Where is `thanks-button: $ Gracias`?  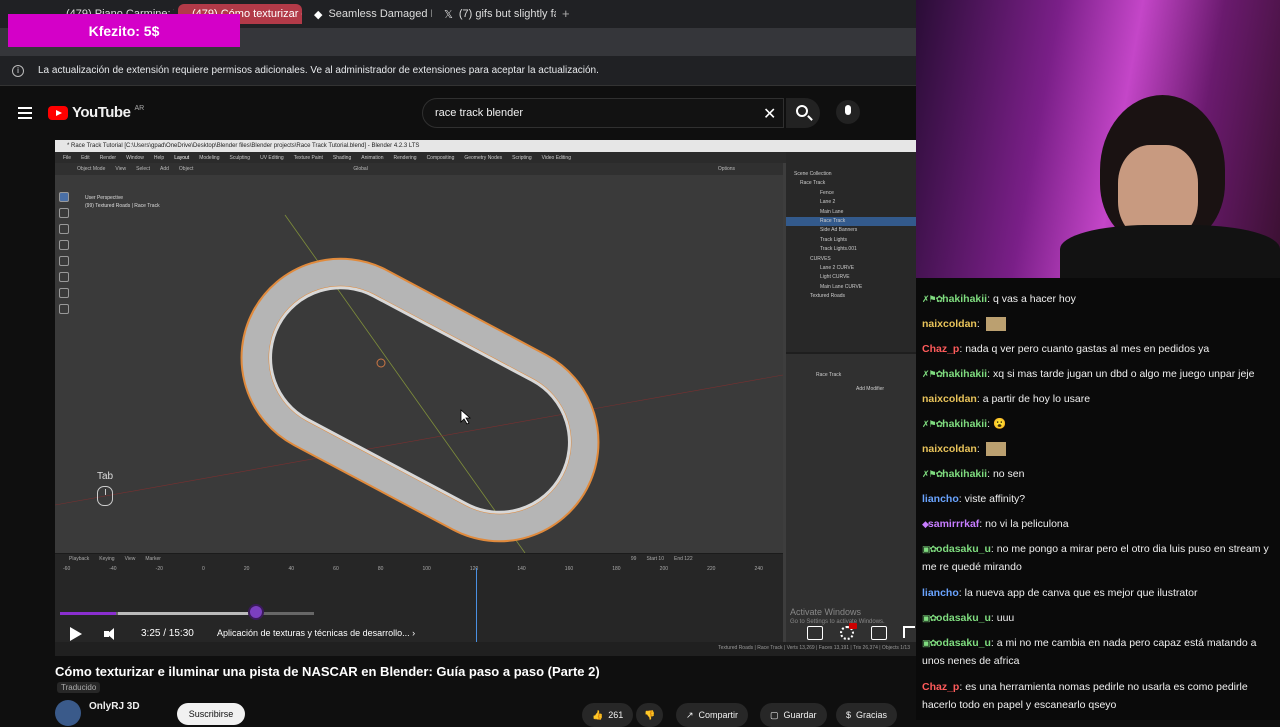 thanks-button: $ Gracias is located at coordinates (867, 715).